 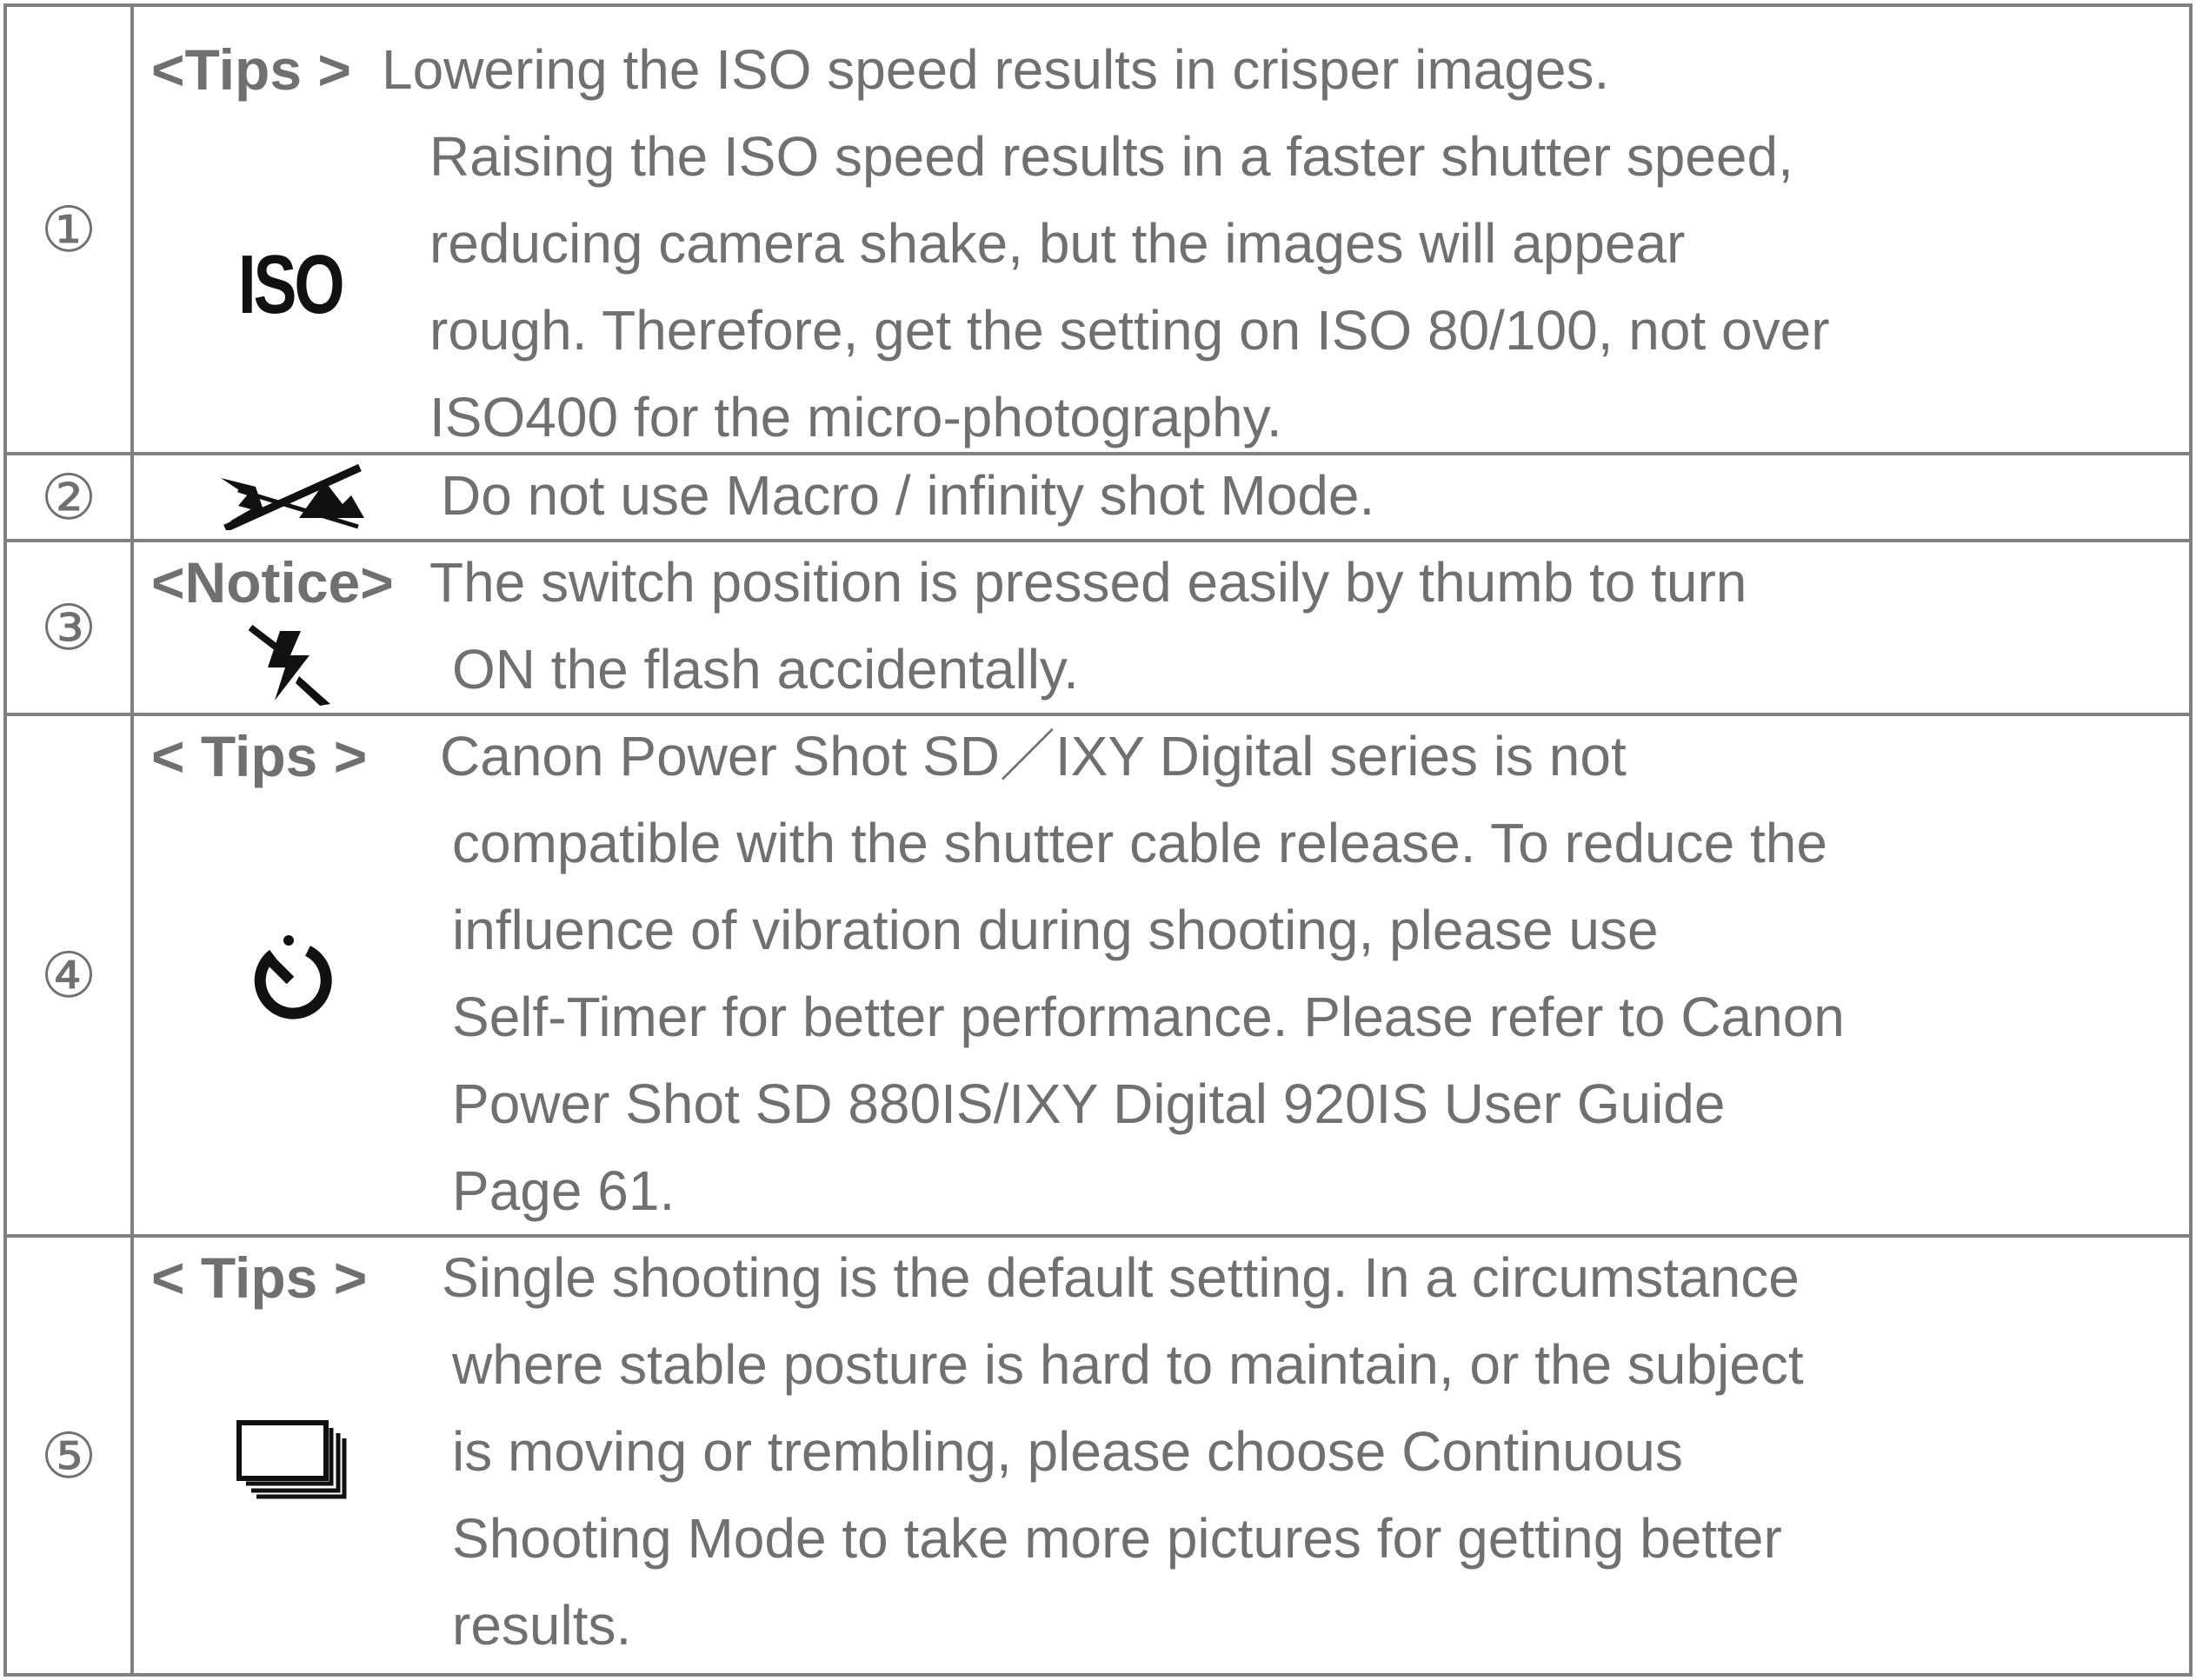 What do you see at coordinates (69, 497) in the screenshot?
I see `row-number: ②` at bounding box center [69, 497].